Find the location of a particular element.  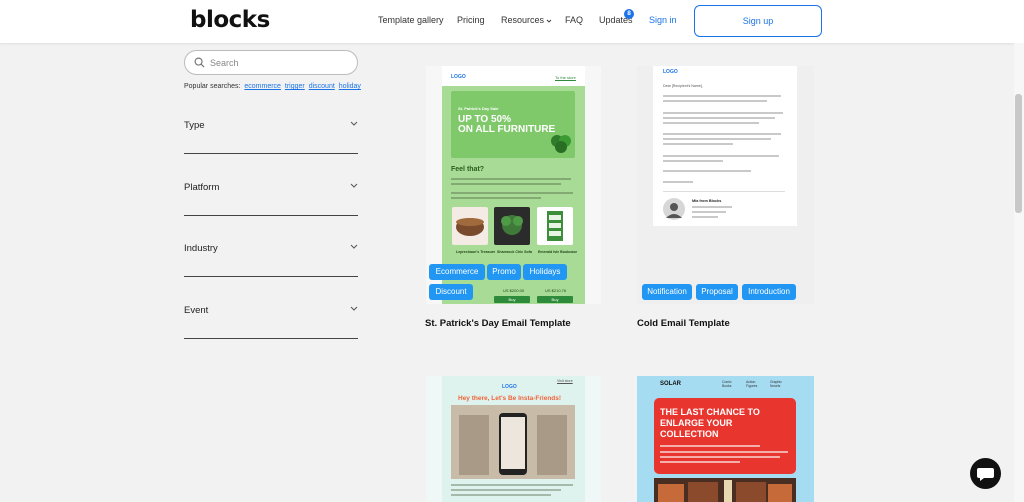

divider is located at coordinates (724, 191).